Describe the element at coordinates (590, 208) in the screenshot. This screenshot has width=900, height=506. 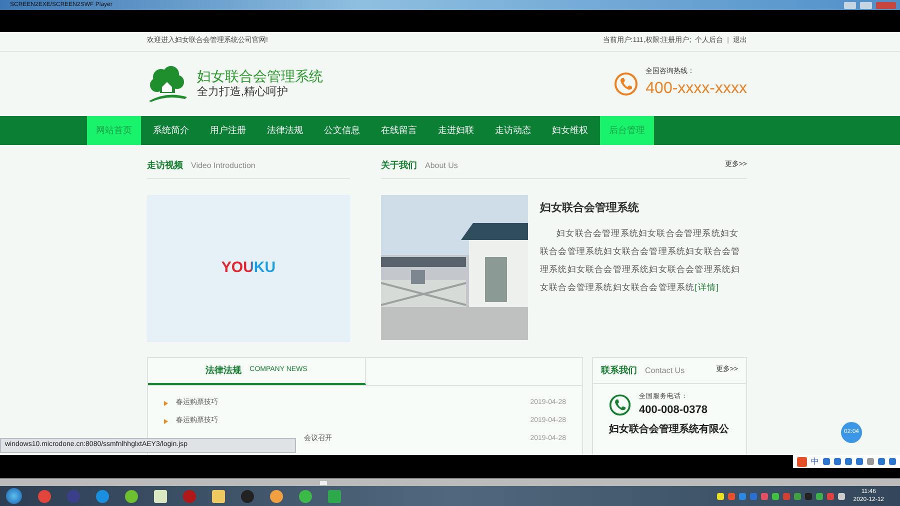
I see `about-heading: 妇女联合会管理系统` at that location.